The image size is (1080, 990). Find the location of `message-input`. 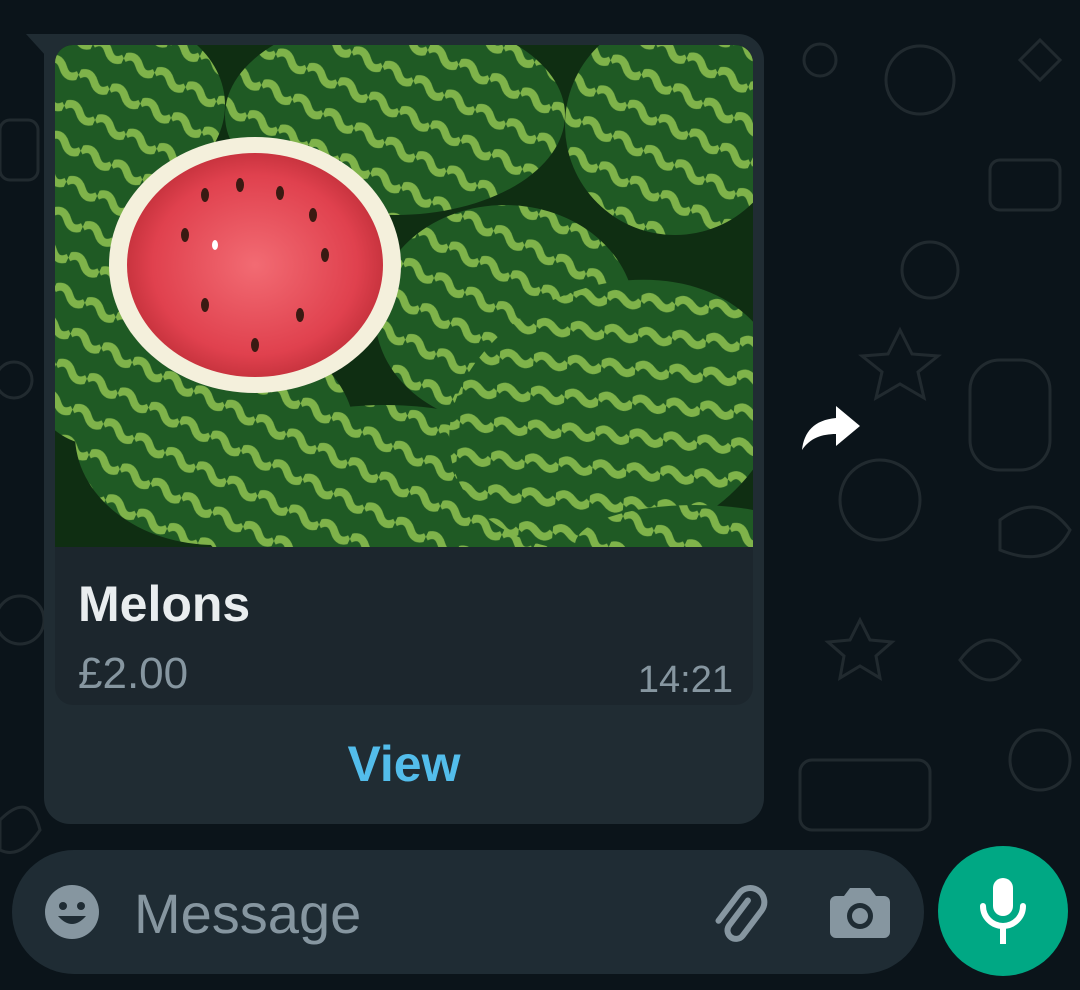

message-input is located at coordinates (414, 913).